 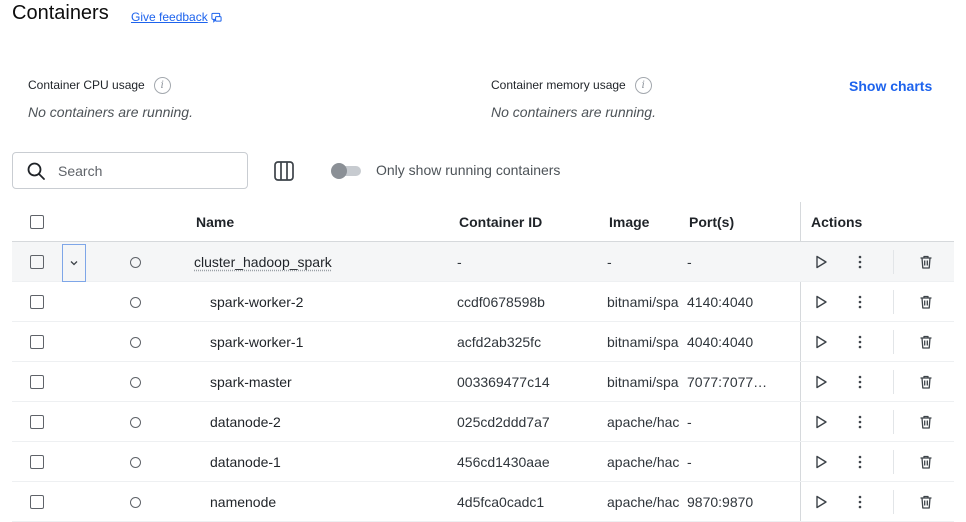 What do you see at coordinates (503, 382) in the screenshot?
I see `container-id: 003369477c14` at bounding box center [503, 382].